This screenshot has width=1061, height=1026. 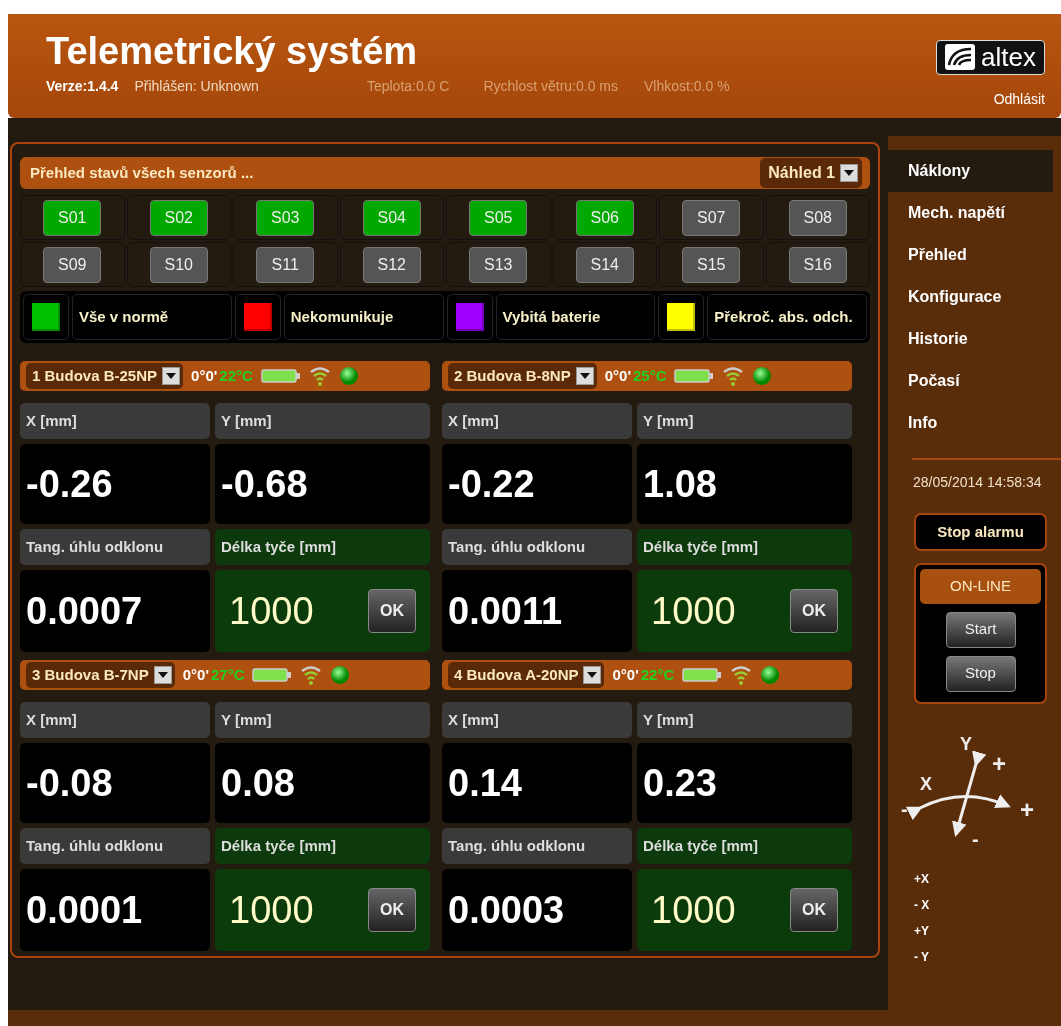 I want to click on sensor-button: S16, so click(x=817, y=264).